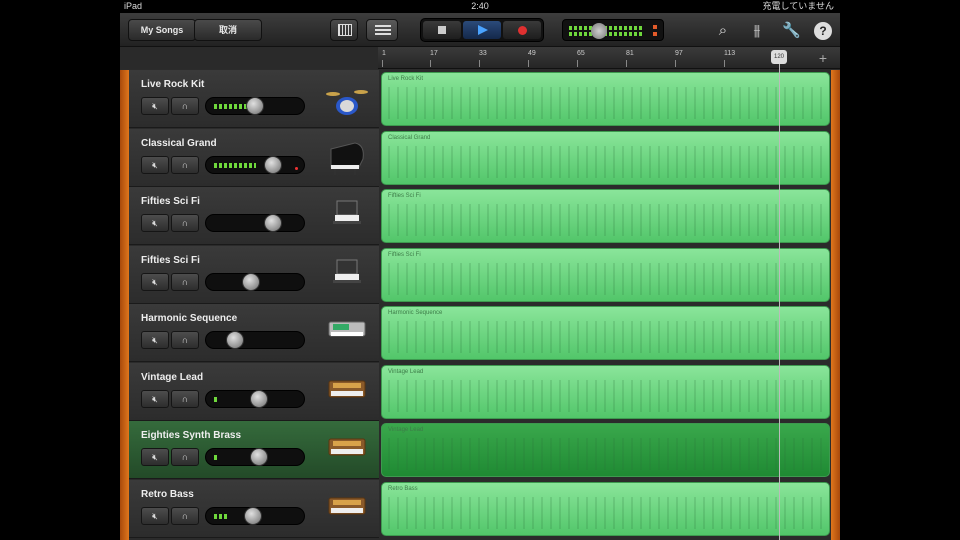 Image resolution: width=960 pixels, height=540 pixels. Describe the element at coordinates (172, 377) in the screenshot. I see `track-name: Vintage Lead` at that location.